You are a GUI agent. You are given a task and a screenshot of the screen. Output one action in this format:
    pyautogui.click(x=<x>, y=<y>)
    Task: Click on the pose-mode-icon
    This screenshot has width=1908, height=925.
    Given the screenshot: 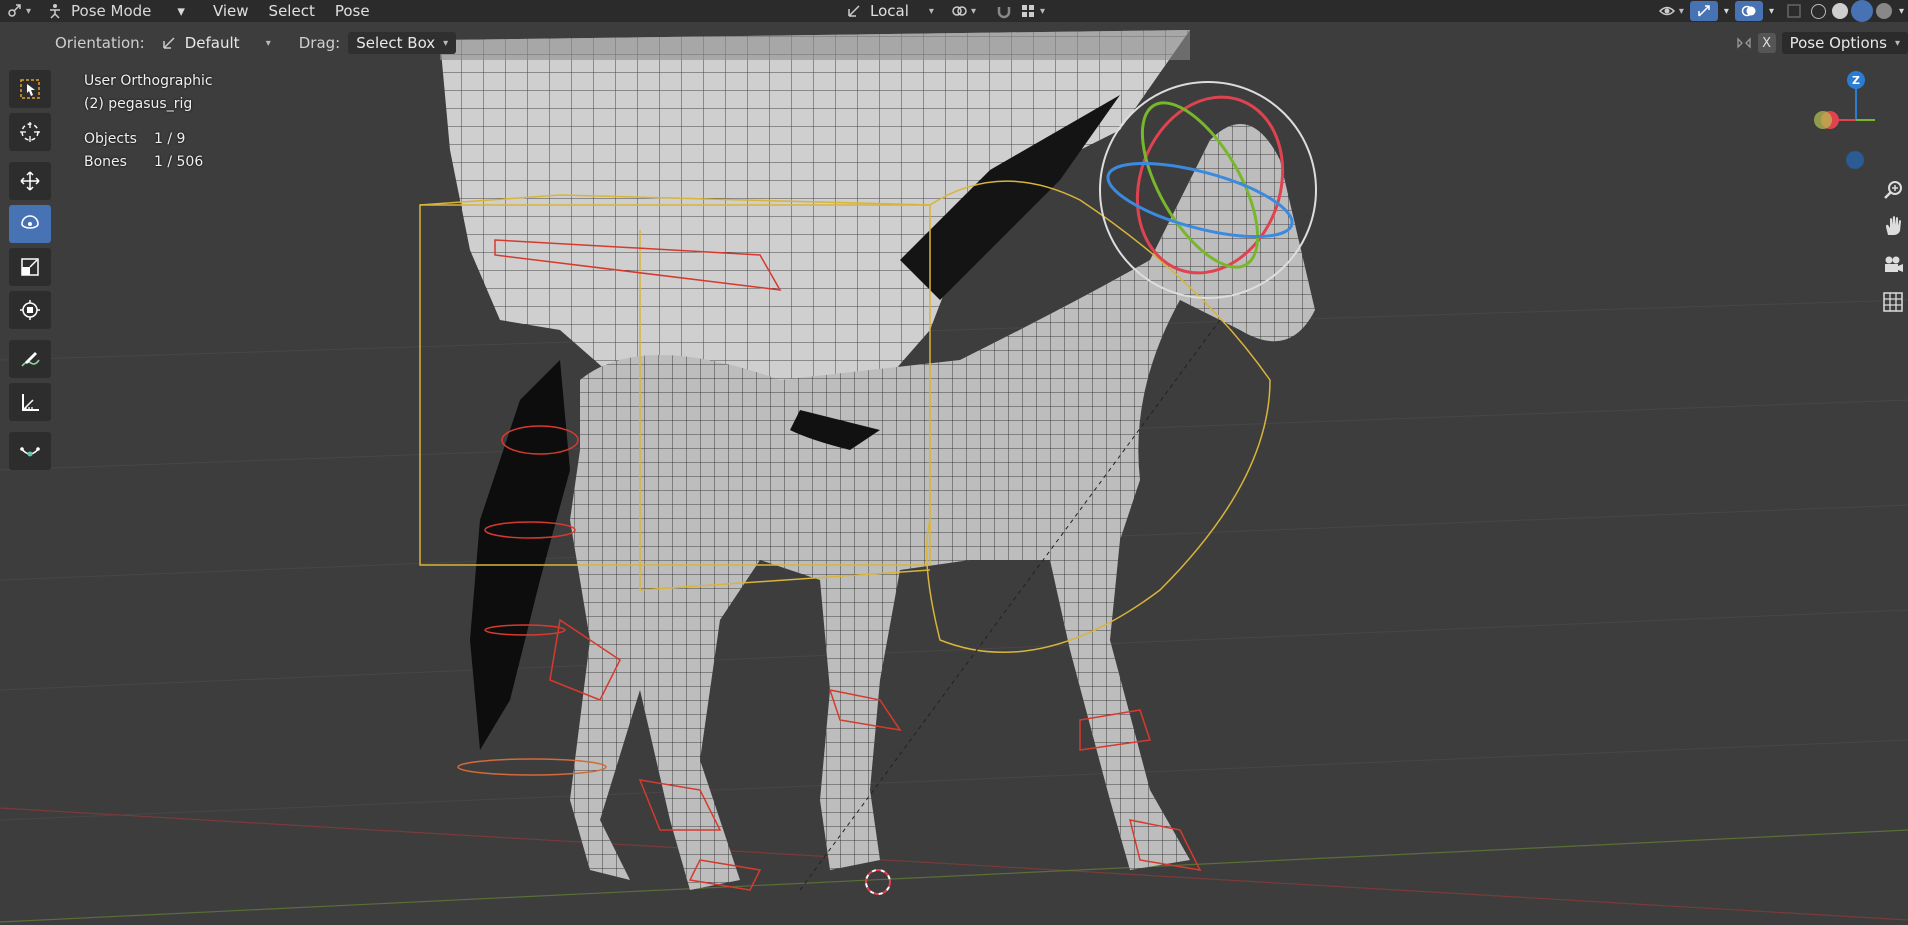 What is the action you would take?
    pyautogui.click(x=55, y=11)
    